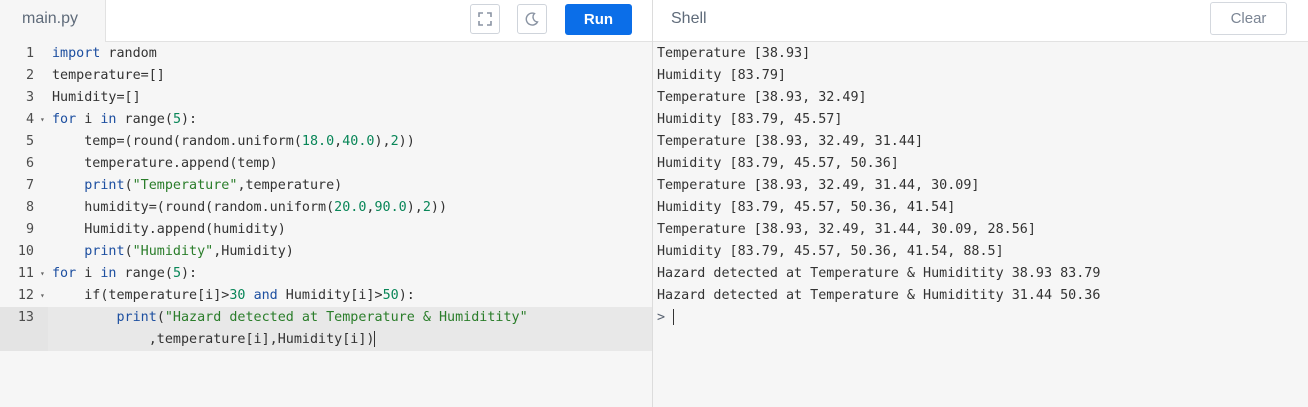  I want to click on moon-icon, so click(532, 19).